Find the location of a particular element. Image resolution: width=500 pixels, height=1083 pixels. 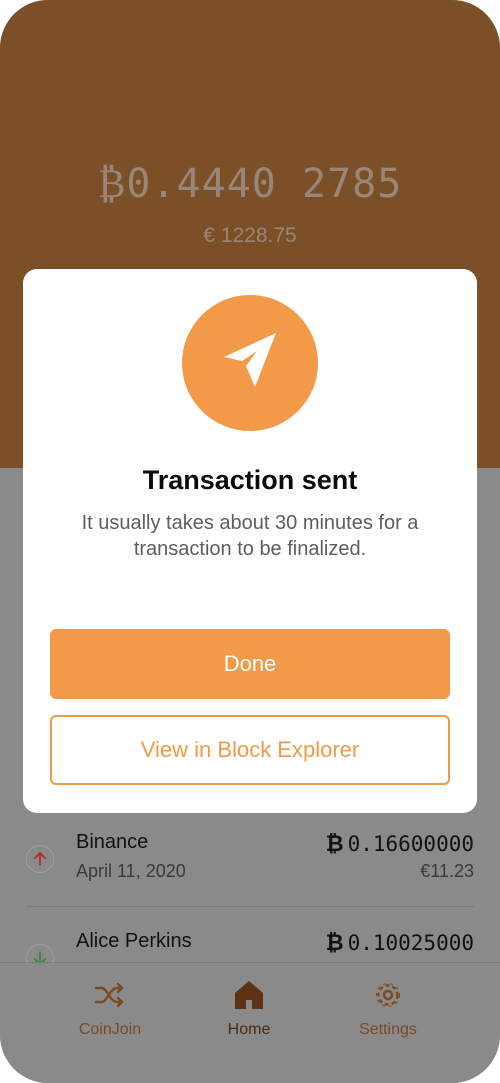

view-block-explorer-button: View in Block Explorer is located at coordinates (250, 750).